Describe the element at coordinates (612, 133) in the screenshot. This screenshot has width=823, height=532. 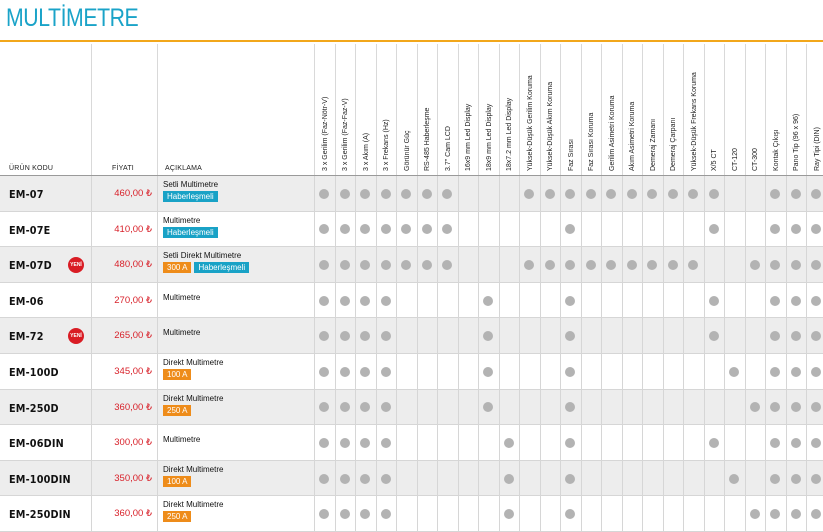
I see `feature-header-label: Gerilim Asimetri Koruma` at that location.